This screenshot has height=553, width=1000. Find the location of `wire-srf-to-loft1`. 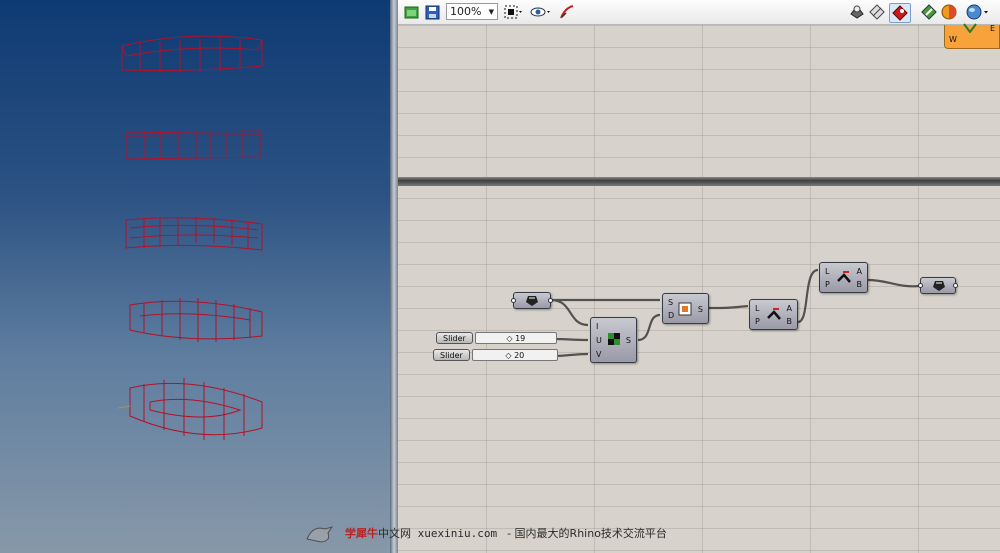

wire-srf-to-loft1 is located at coordinates (728, 307).